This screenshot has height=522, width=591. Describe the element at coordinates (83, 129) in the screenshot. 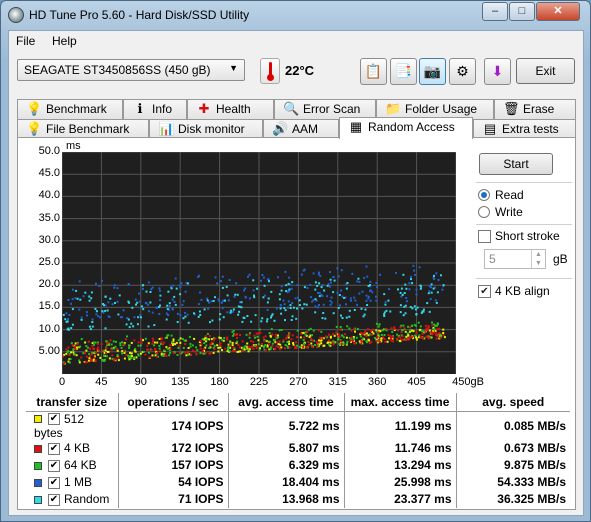

I see `tab-file-benchmark: 💡 File Benchmark` at that location.